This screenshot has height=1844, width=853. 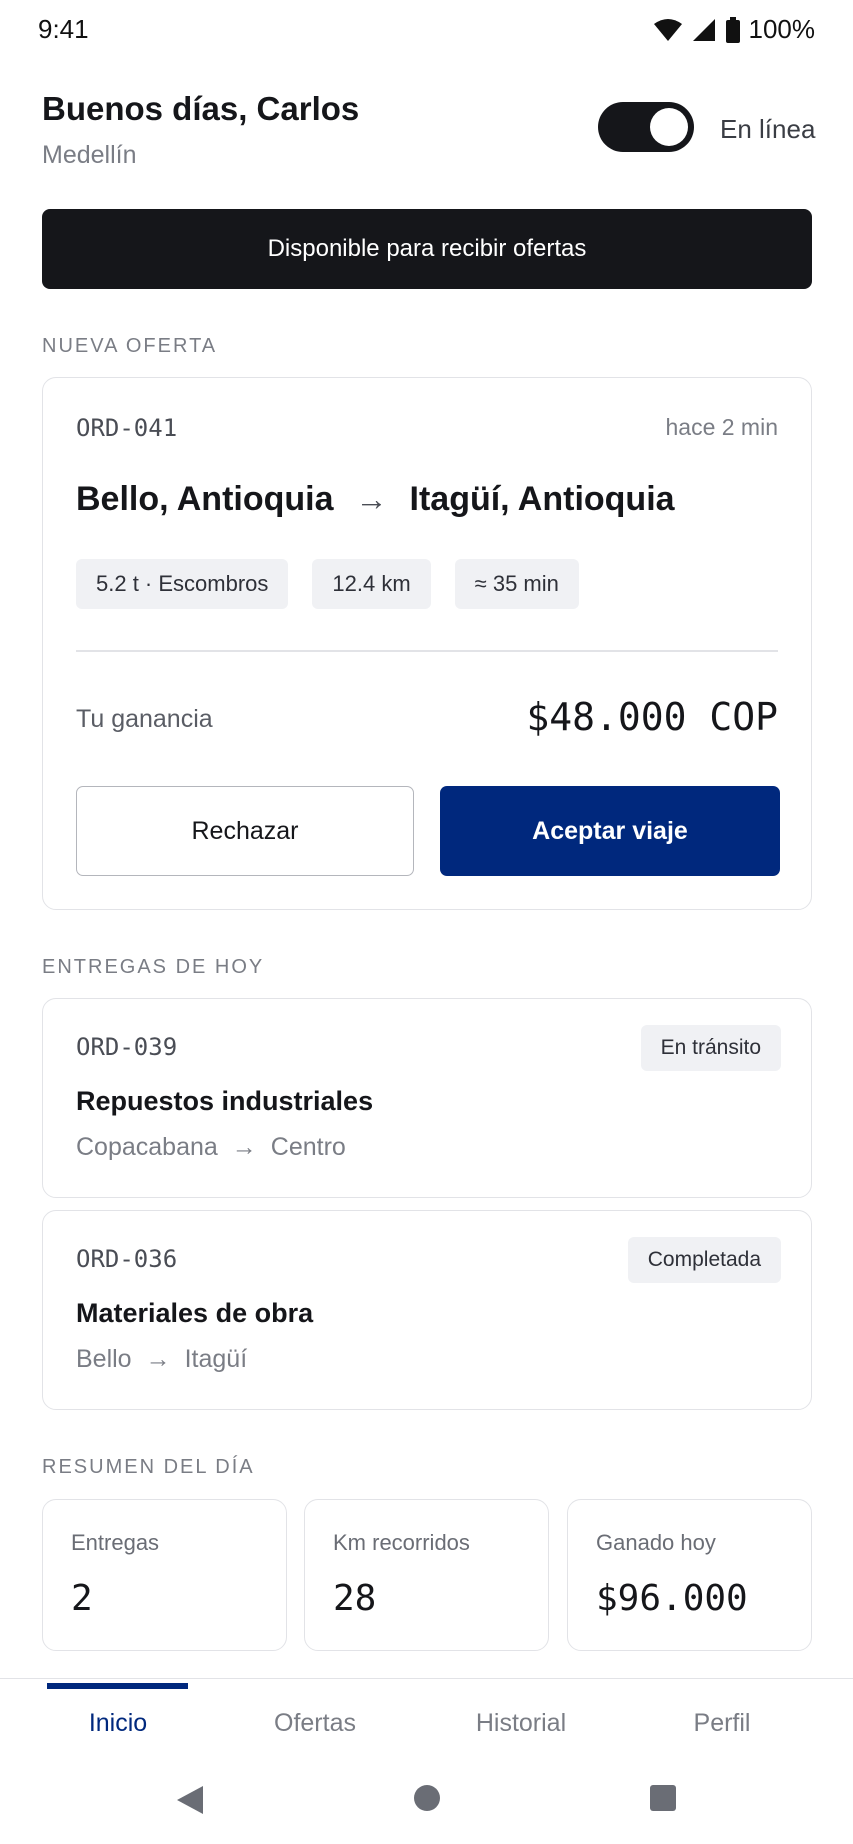 I want to click on offer-destination: Itagüí, Antioquia, so click(x=542, y=499).